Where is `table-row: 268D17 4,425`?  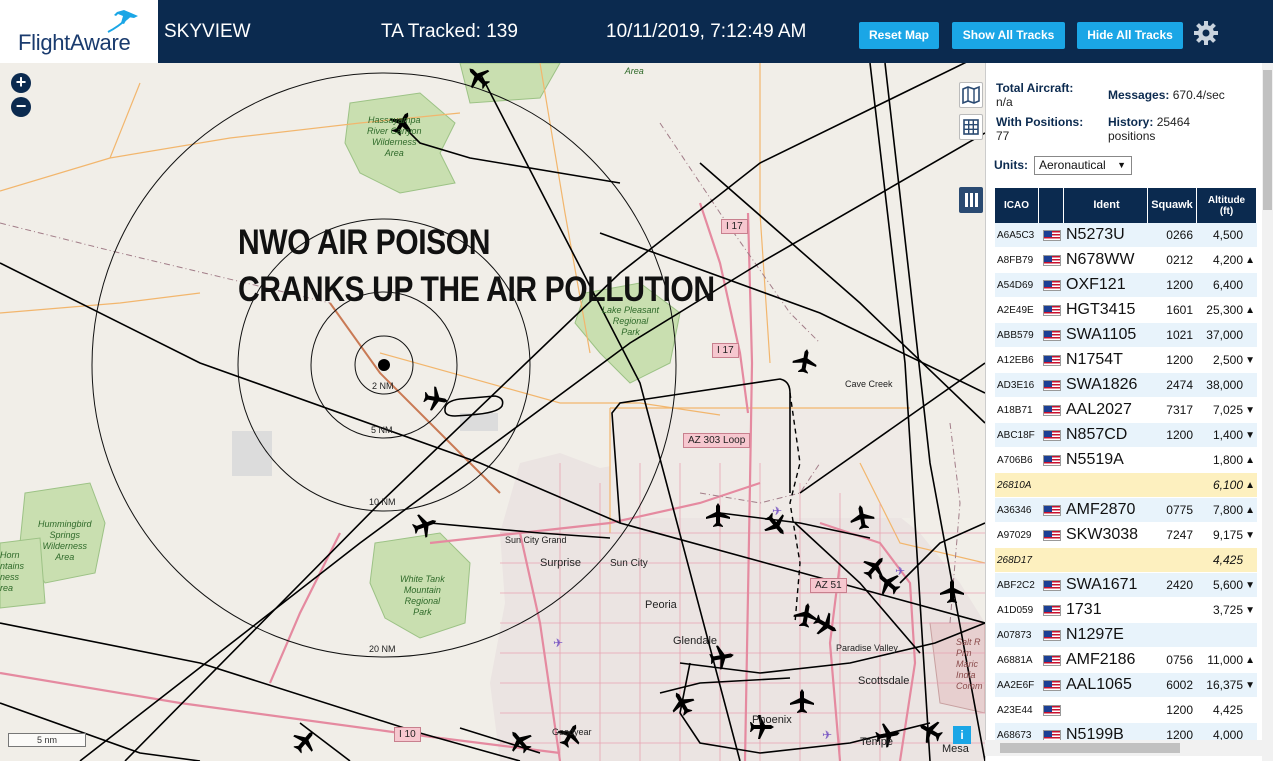
table-row: 268D17 4,425 is located at coordinates (1126, 560).